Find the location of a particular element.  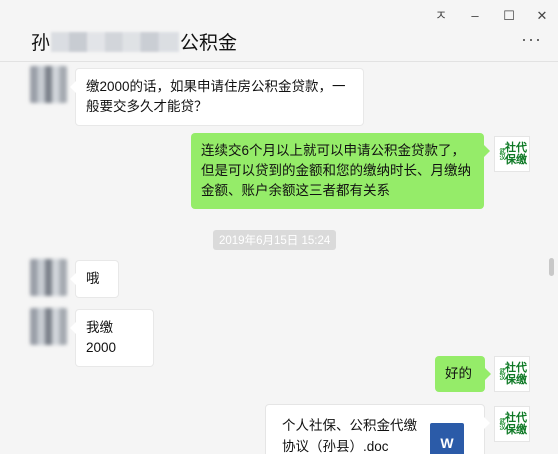

file-name: 个人社保、公积金代缴协议（孙县）.doc is located at coordinates (349, 436).